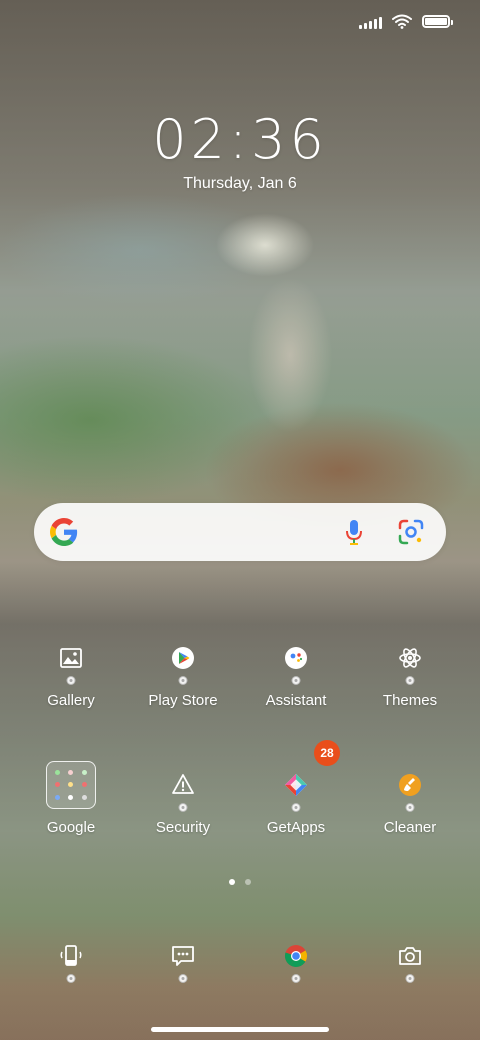 This screenshot has width=480, height=1040. I want to click on app-label: Security, so click(183, 827).